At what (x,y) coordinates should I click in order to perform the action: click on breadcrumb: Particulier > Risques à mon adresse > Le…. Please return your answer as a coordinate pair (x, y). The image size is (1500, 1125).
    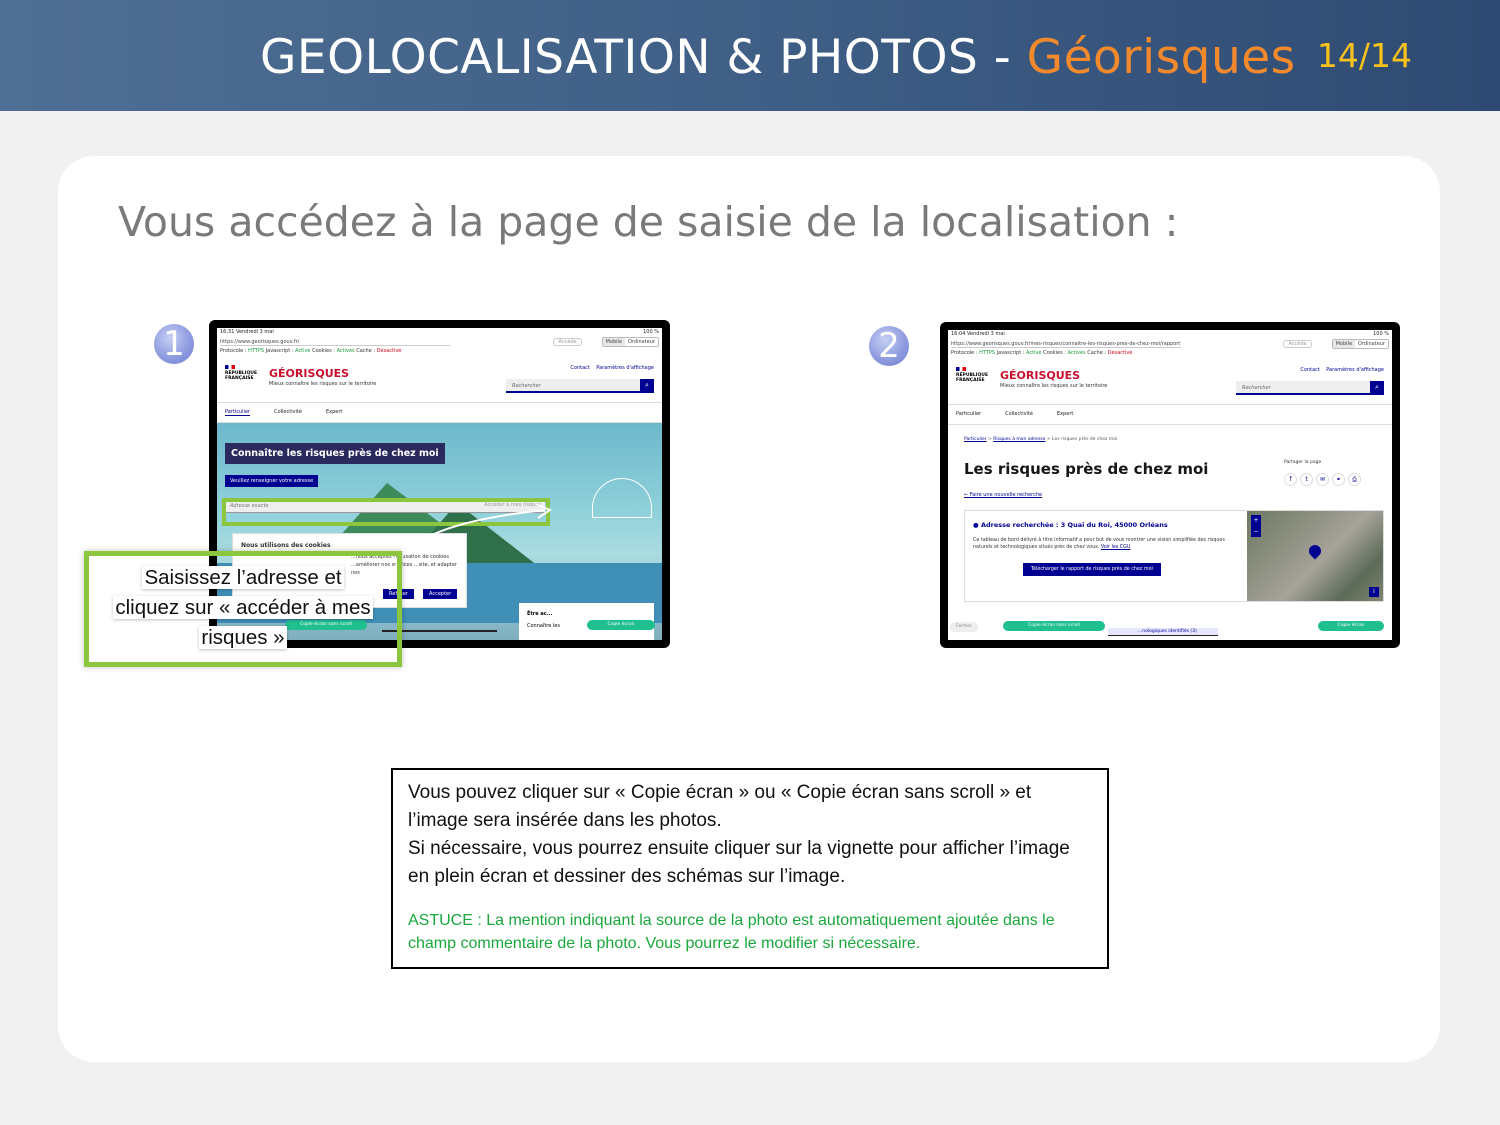
    Looking at the image, I should click on (1041, 439).